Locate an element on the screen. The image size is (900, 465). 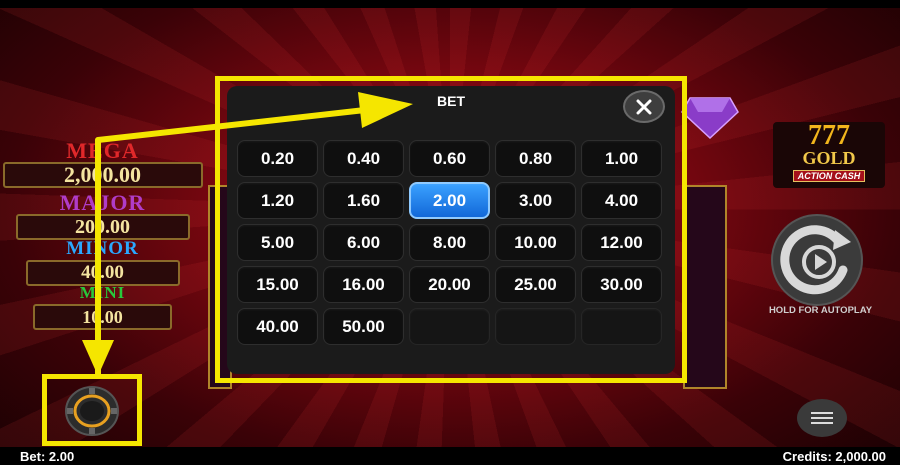
jackpot-minor: MINOR 40.00 is located at coordinates (102, 262).